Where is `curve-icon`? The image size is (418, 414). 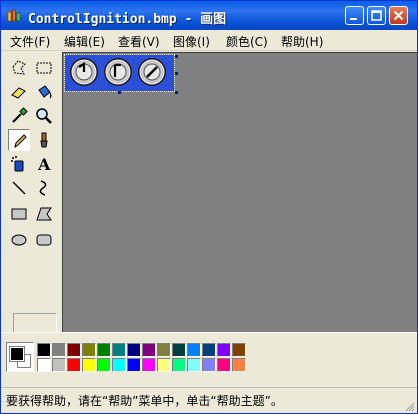 curve-icon is located at coordinates (43, 188).